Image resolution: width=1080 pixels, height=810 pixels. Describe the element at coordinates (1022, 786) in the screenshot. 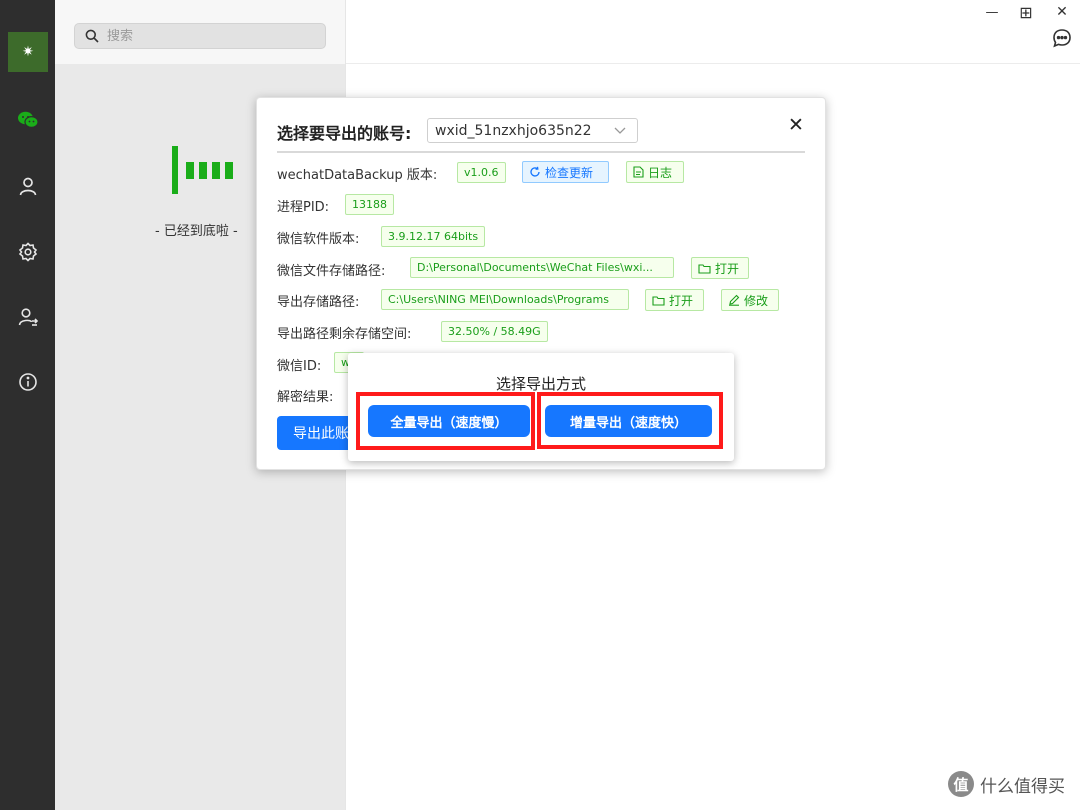

I see `watermark-text: 什么值得买` at that location.